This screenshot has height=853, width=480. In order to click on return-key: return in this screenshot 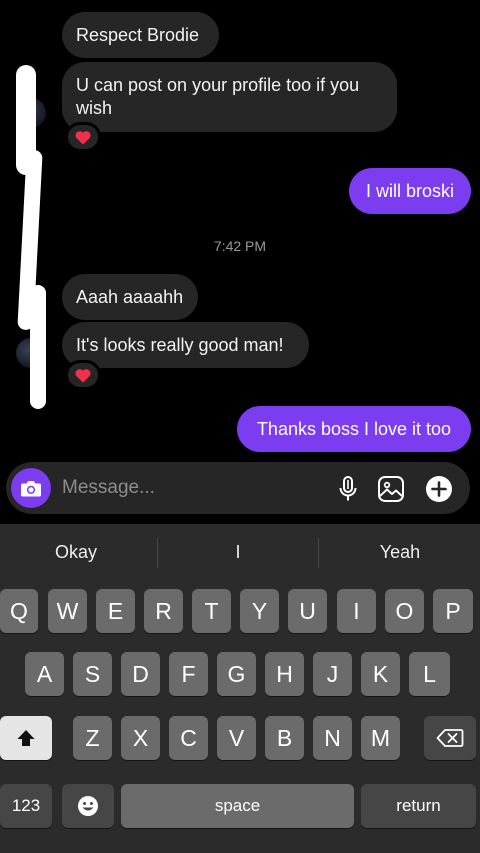, I will do `click(418, 806)`.